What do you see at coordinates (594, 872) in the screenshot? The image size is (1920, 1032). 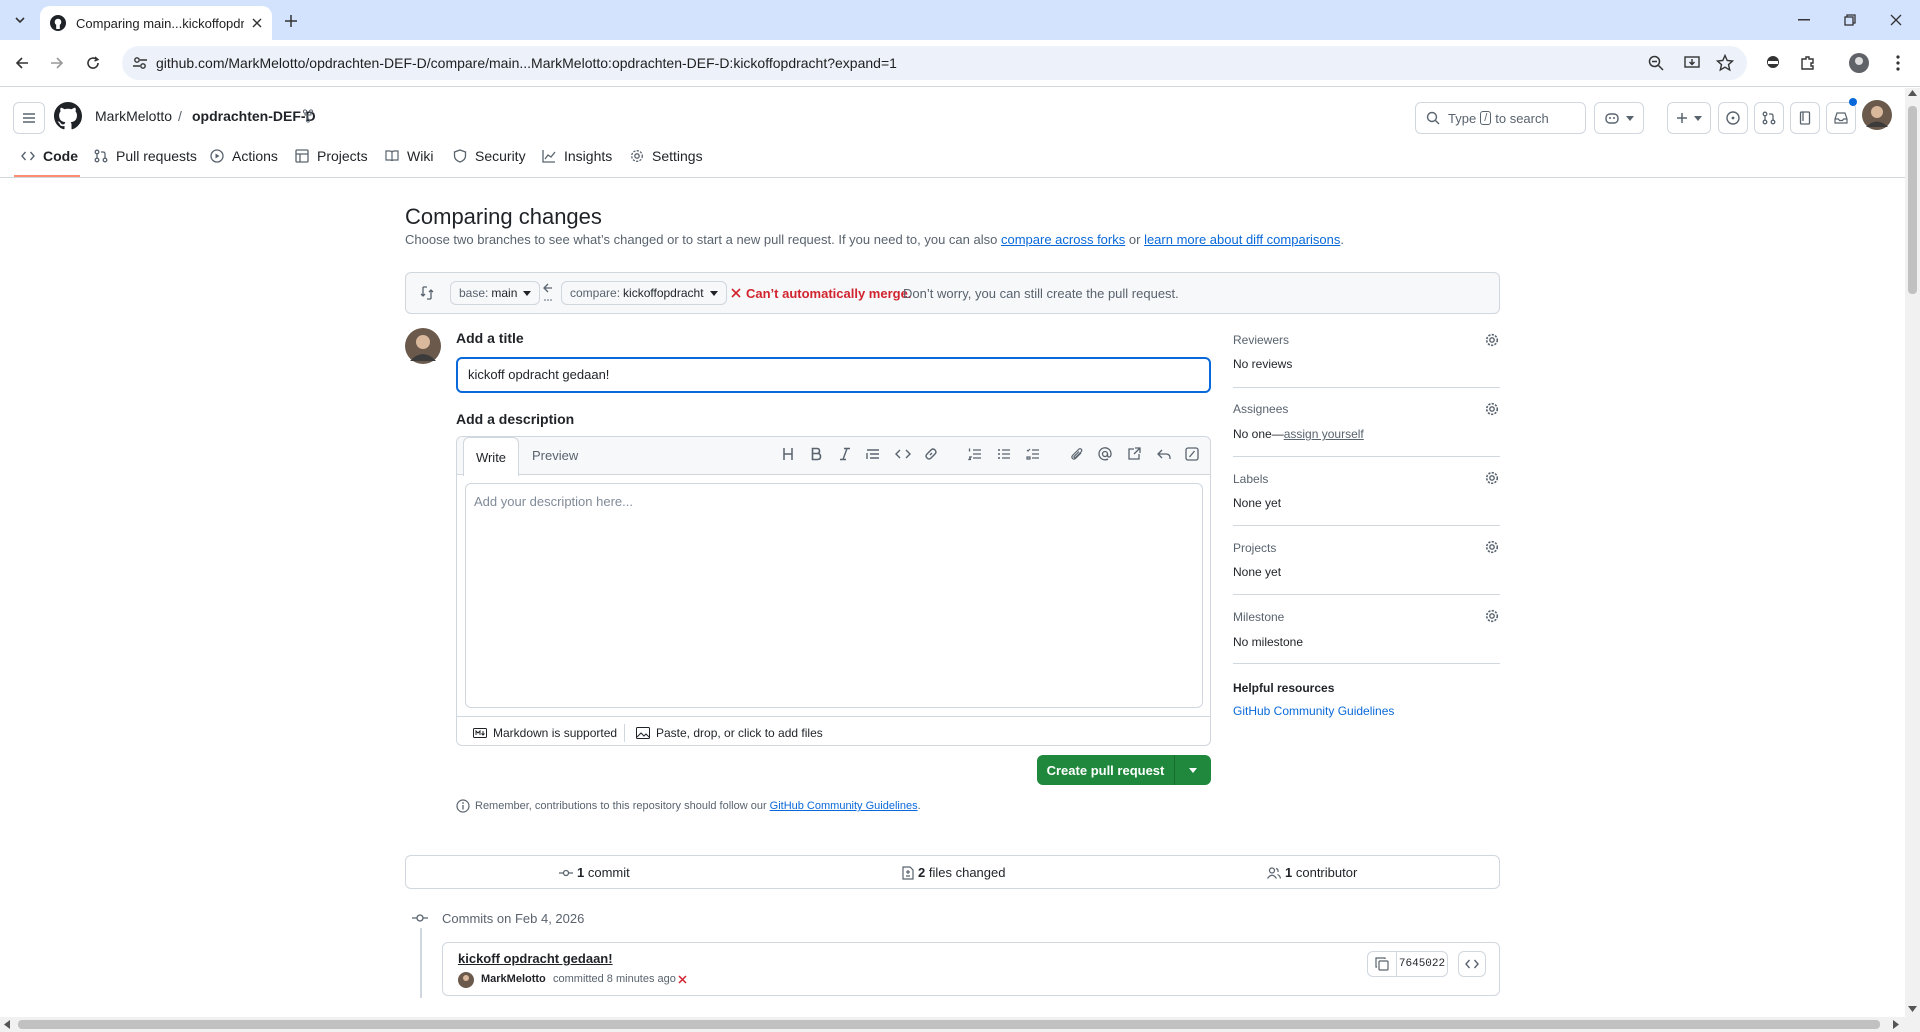 I see `commits-count-link: 1 commit` at bounding box center [594, 872].